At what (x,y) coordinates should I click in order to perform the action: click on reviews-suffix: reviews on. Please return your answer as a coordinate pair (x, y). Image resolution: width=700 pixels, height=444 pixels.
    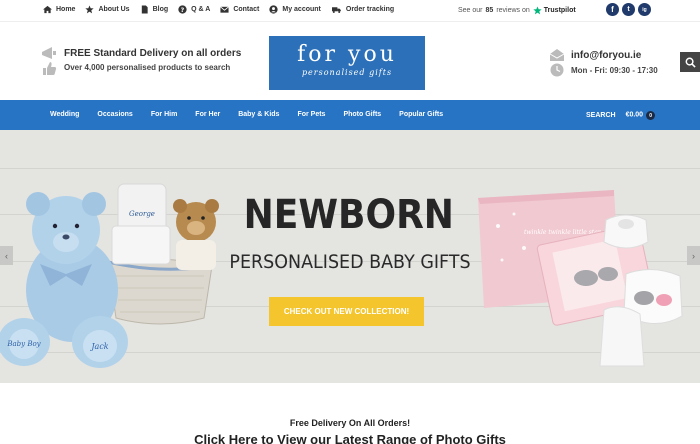
    Looking at the image, I should click on (513, 10).